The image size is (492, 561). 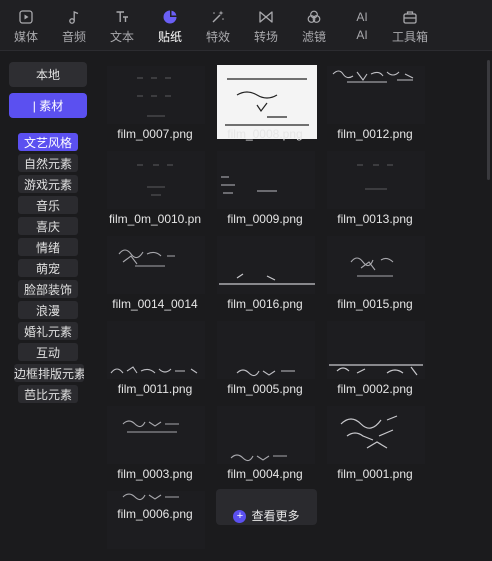 I want to click on category-item-music: 音乐, so click(x=48, y=205).